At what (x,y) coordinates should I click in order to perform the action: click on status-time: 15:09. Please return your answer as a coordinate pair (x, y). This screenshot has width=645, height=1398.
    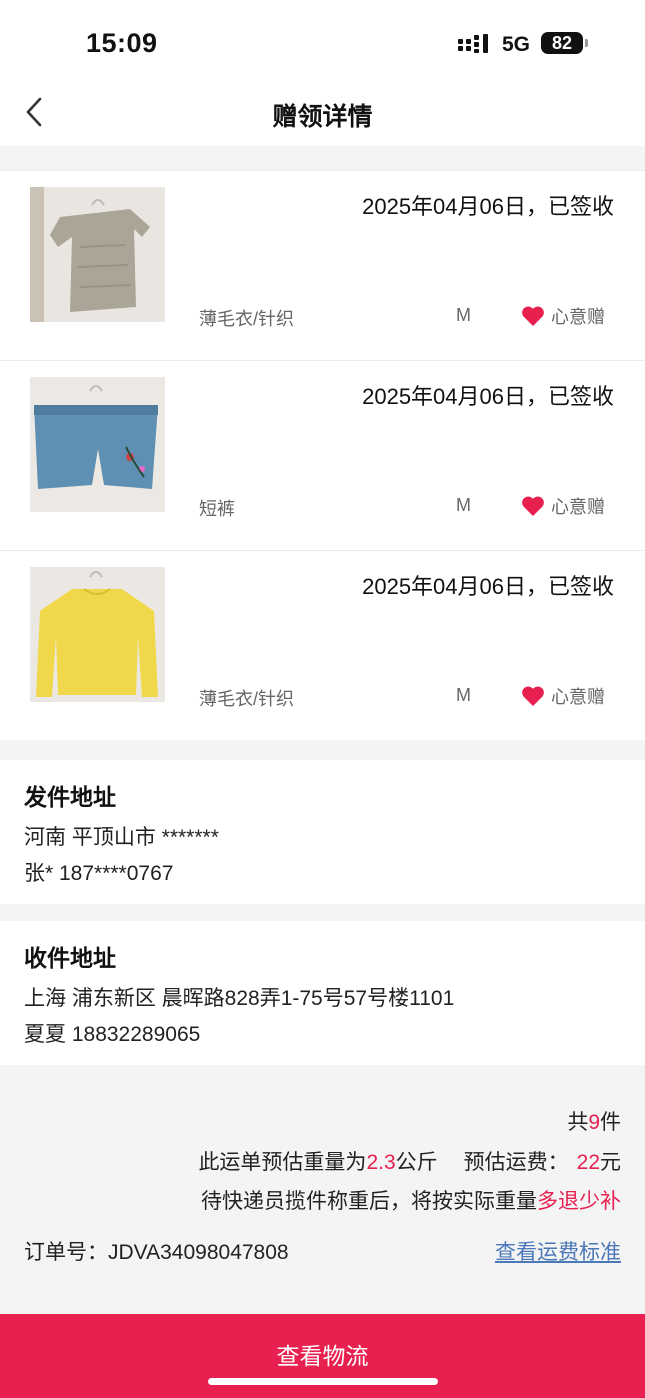
    Looking at the image, I should click on (122, 43).